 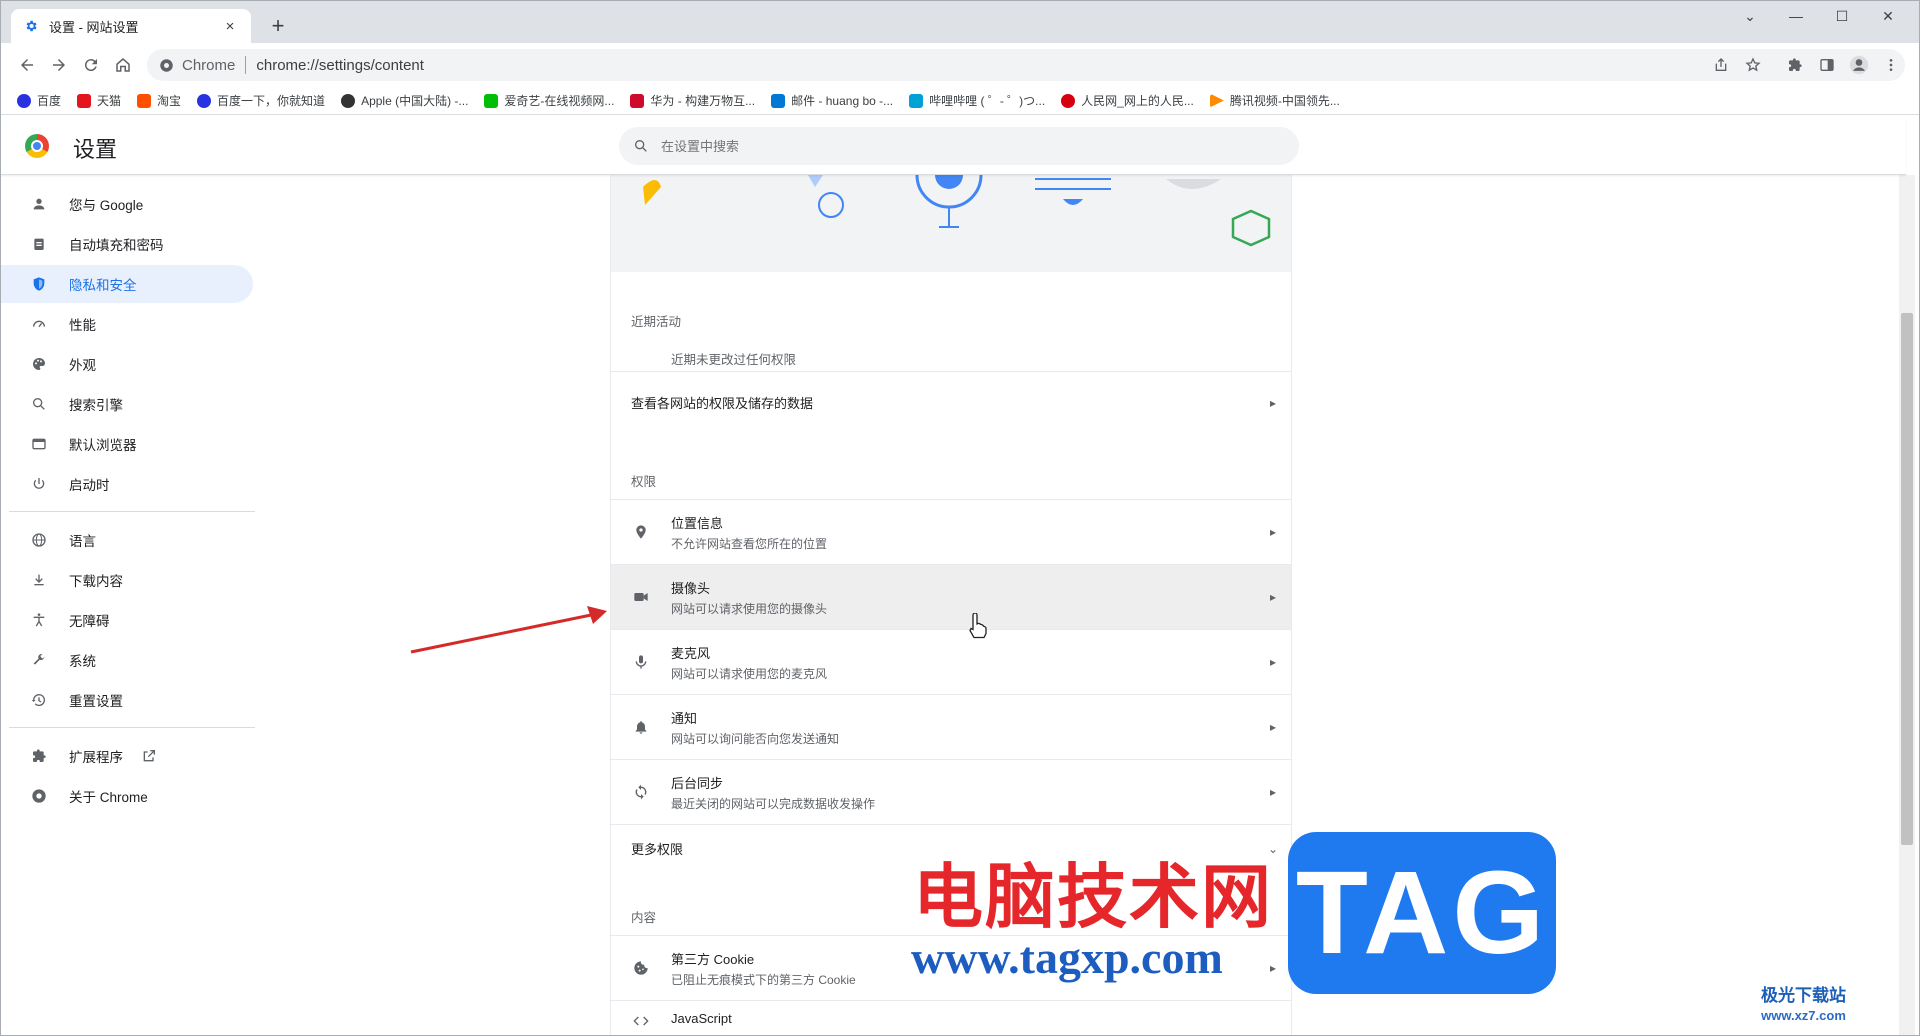 I want to click on site-settings-illustration, so click(x=951, y=223).